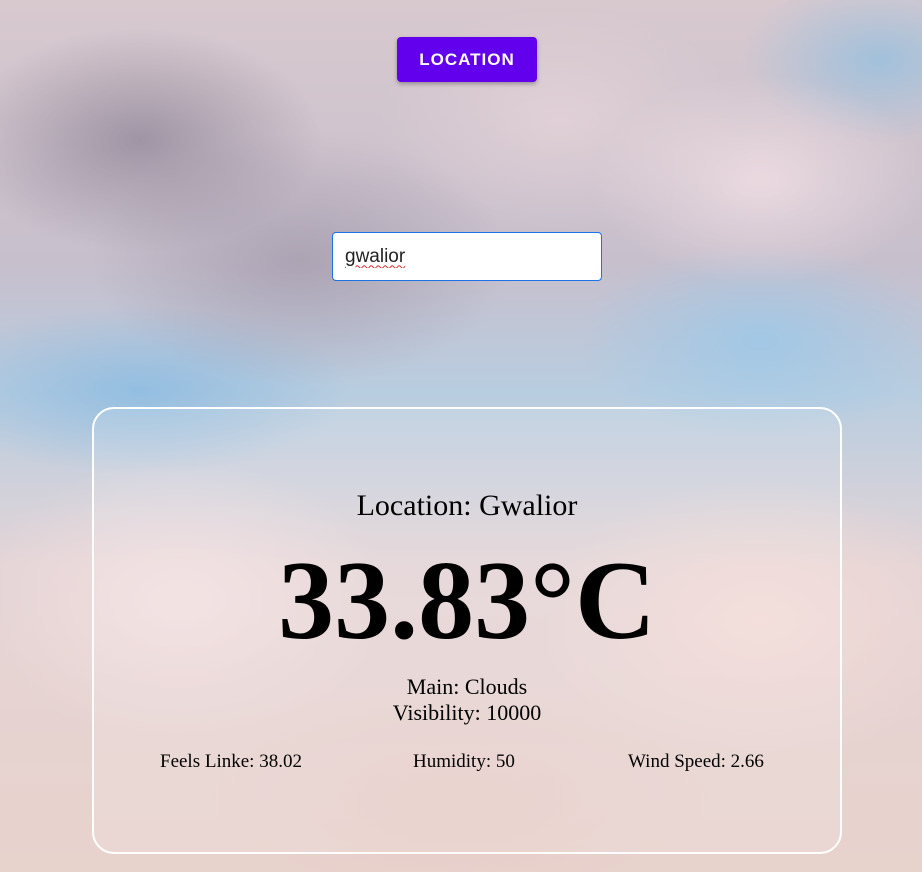 This screenshot has width=922, height=872. I want to click on search-input, so click(467, 256).